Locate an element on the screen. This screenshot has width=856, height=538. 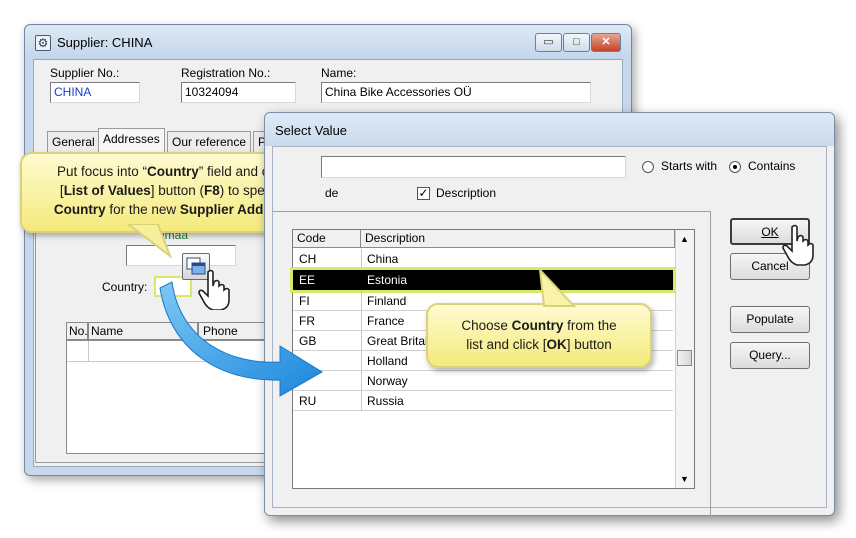
name-label: Name: is located at coordinates (339, 73).